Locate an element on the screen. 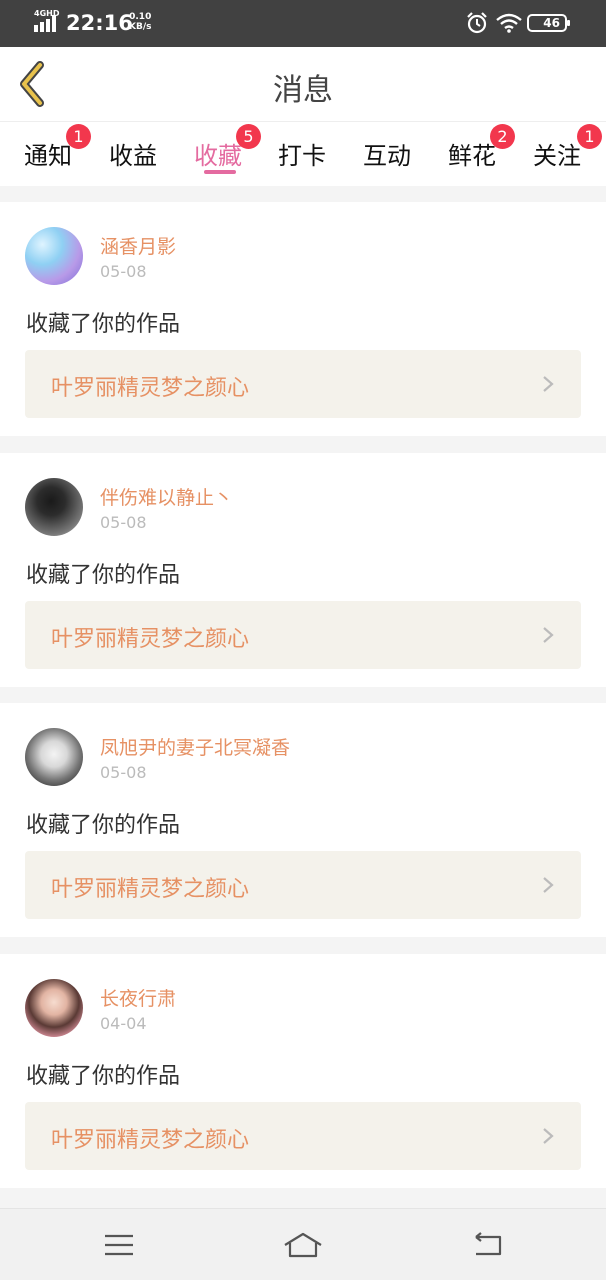  tab-label: 互动 is located at coordinates (387, 156).